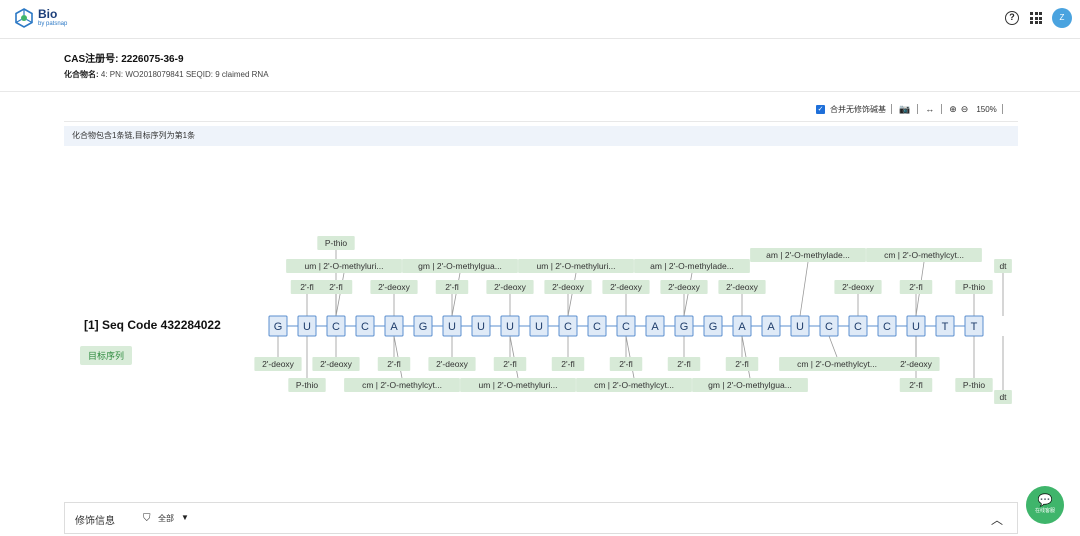 The width and height of the screenshot is (1080, 536). What do you see at coordinates (95, 521) in the screenshot?
I see `modification-info-label: 修饰信息` at bounding box center [95, 521].